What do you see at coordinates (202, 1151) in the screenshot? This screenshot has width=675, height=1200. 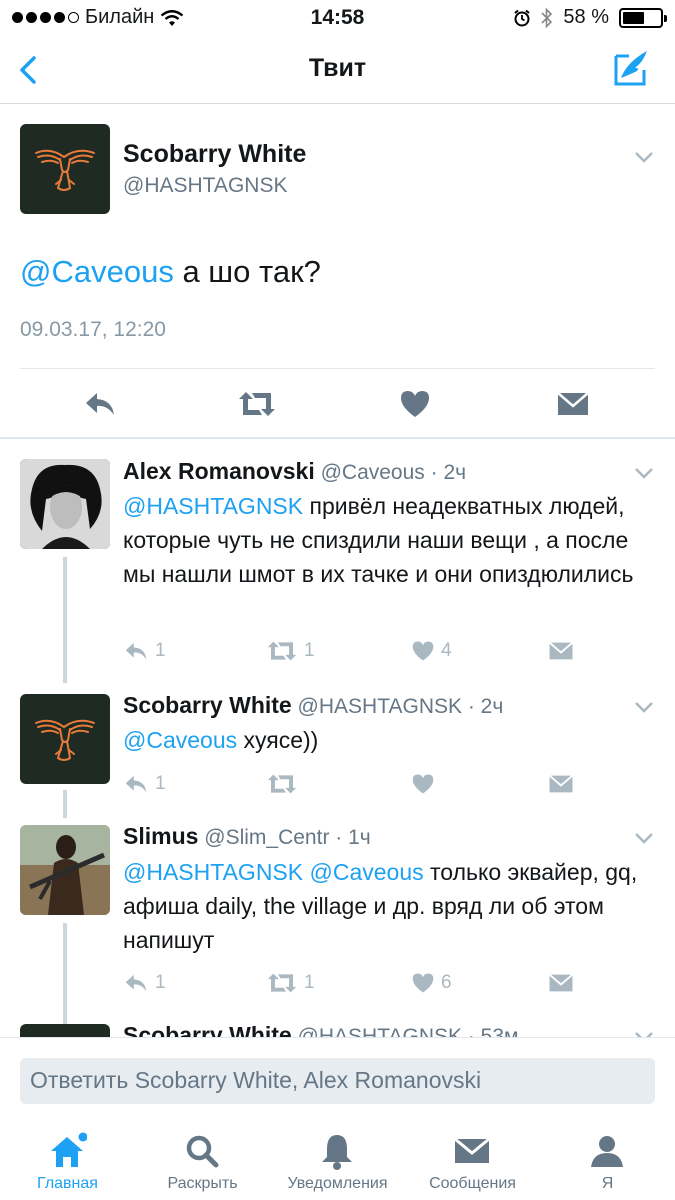 I see `search-icon` at bounding box center [202, 1151].